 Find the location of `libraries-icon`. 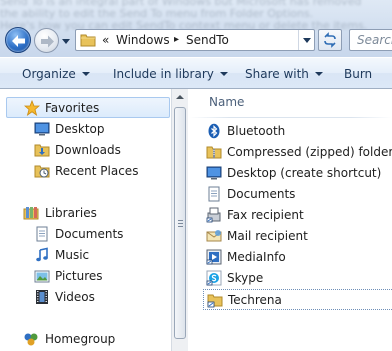

libraries-icon is located at coordinates (31, 213).